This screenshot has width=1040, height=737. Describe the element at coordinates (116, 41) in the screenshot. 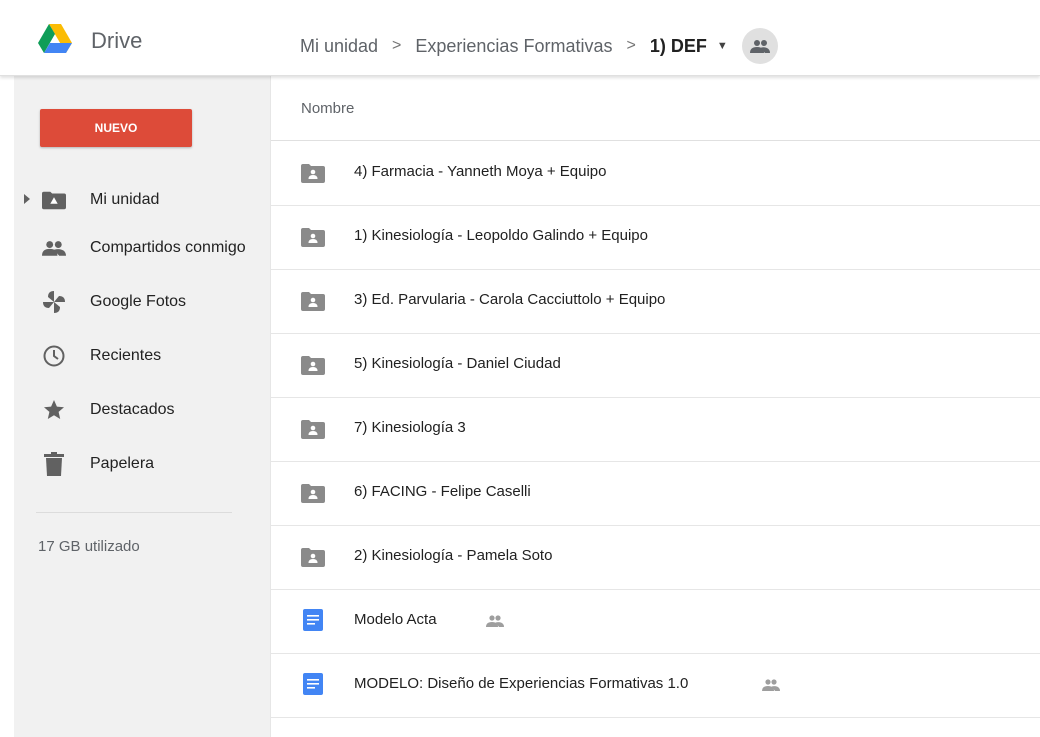

I see `app-title: Drive` at that location.